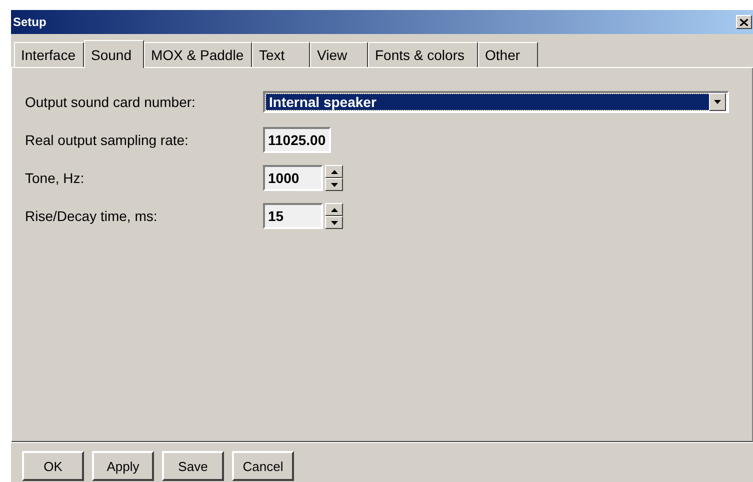 The image size is (753, 482). What do you see at coordinates (339, 54) in the screenshot?
I see `tab: View` at bounding box center [339, 54].